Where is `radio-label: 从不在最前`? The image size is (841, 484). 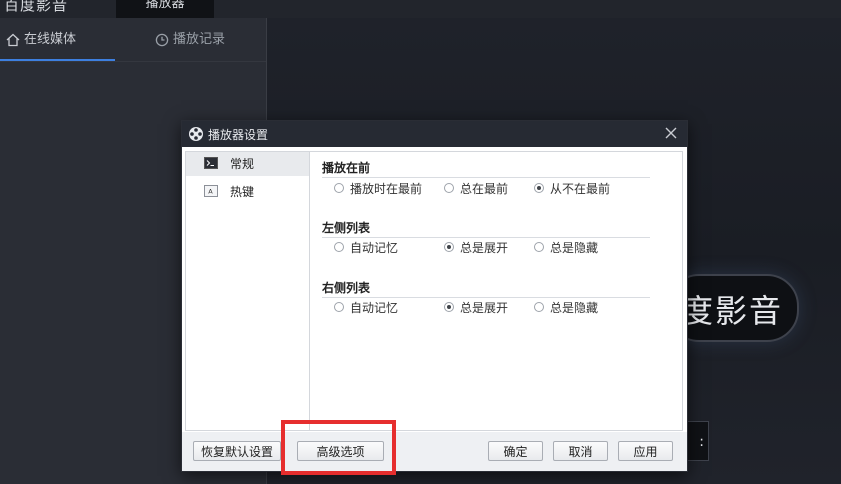
radio-label: 从不在最前 is located at coordinates (580, 189).